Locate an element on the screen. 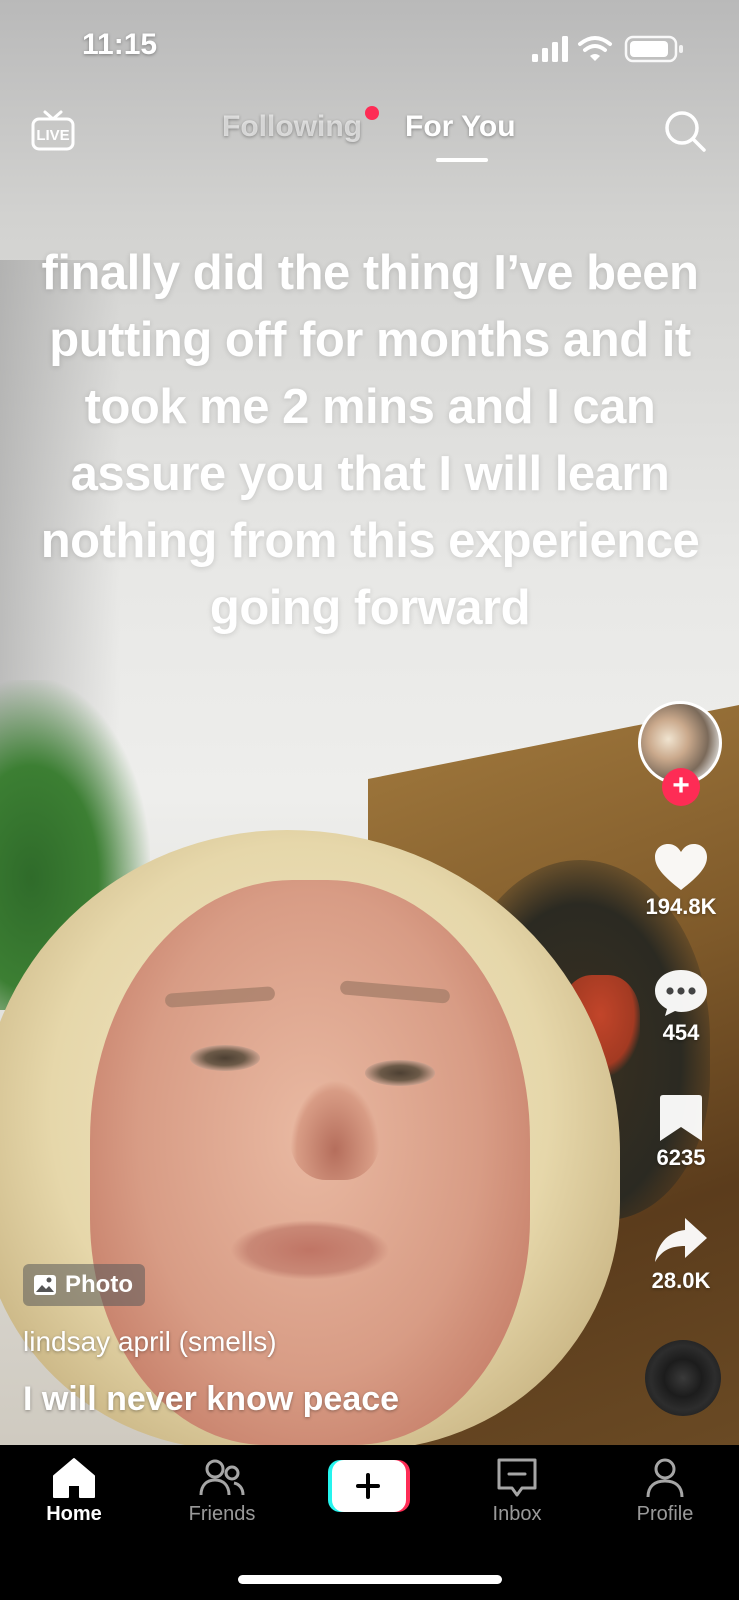  follow-button: + is located at coordinates (681, 787).